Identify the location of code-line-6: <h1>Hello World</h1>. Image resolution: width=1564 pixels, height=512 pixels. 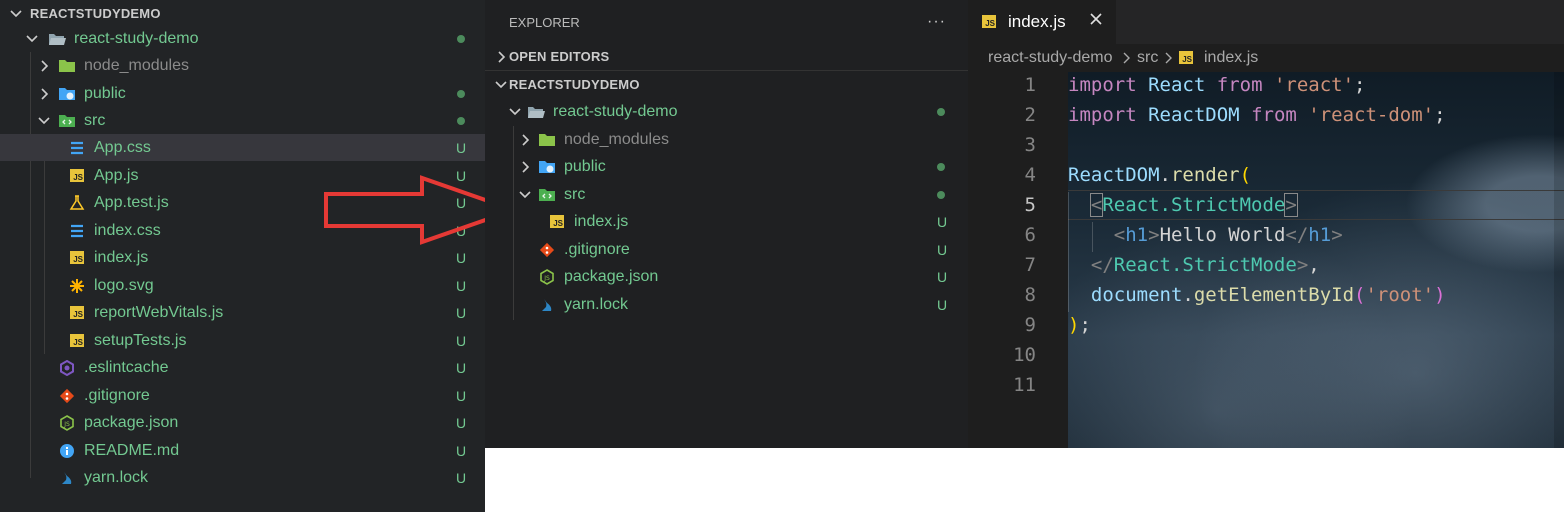
(1205, 235).